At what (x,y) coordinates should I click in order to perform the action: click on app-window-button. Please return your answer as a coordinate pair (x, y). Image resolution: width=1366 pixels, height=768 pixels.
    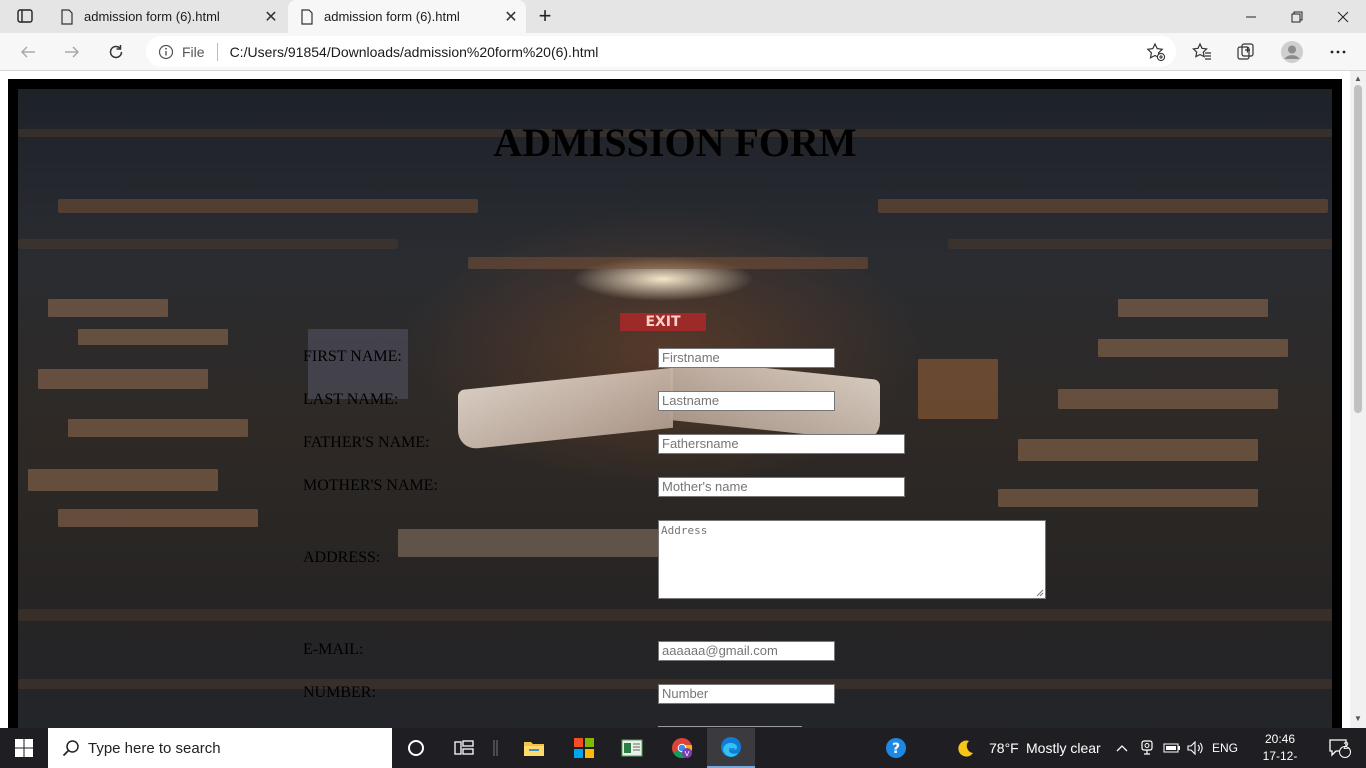
    Looking at the image, I should click on (632, 748).